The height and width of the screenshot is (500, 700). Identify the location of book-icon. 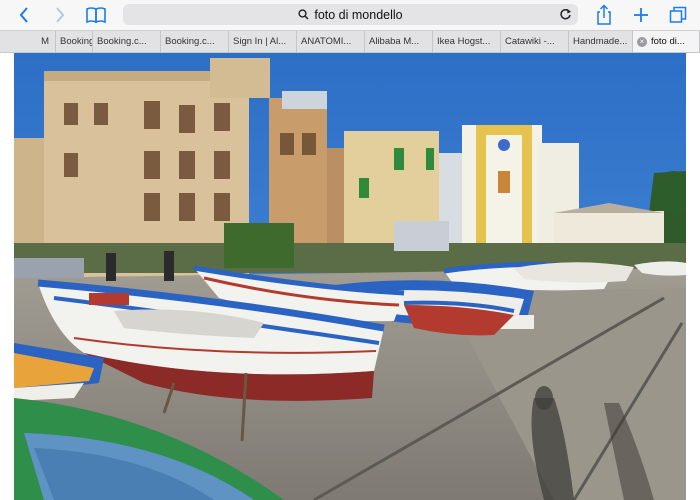
(96, 15).